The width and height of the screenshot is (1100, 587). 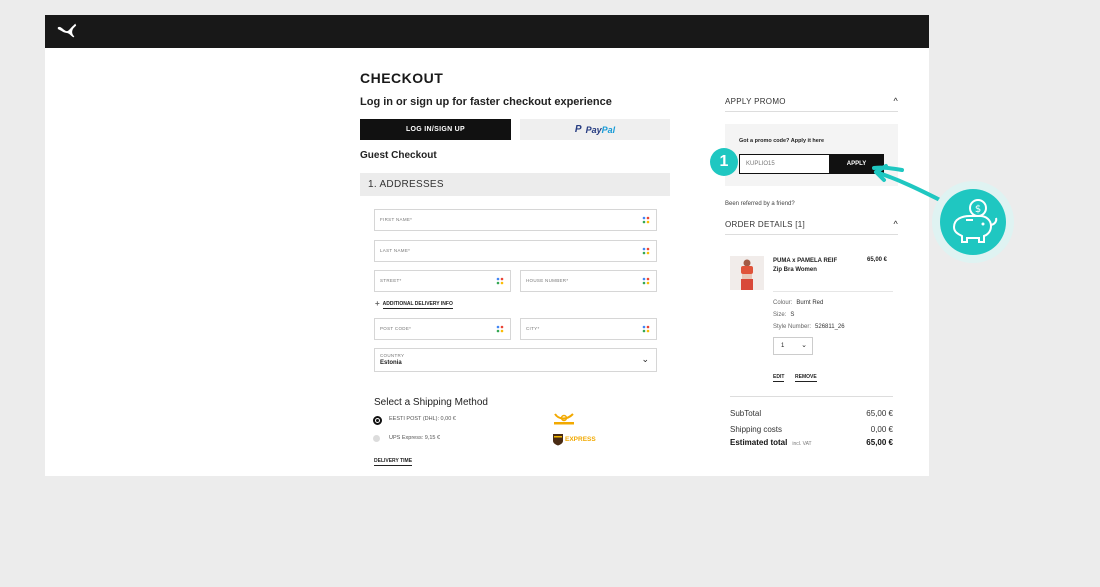 I want to click on estimated-total-value: 65,00 €, so click(x=879, y=442).